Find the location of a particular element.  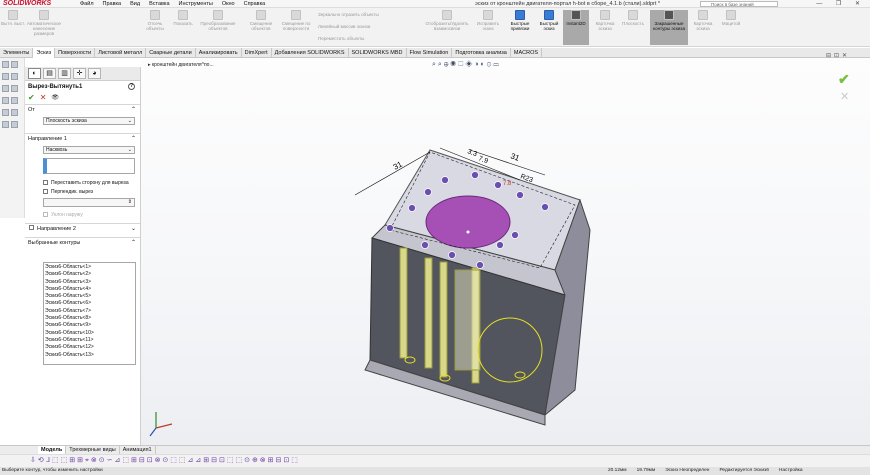

direction-selection-box is located at coordinates (89, 166).